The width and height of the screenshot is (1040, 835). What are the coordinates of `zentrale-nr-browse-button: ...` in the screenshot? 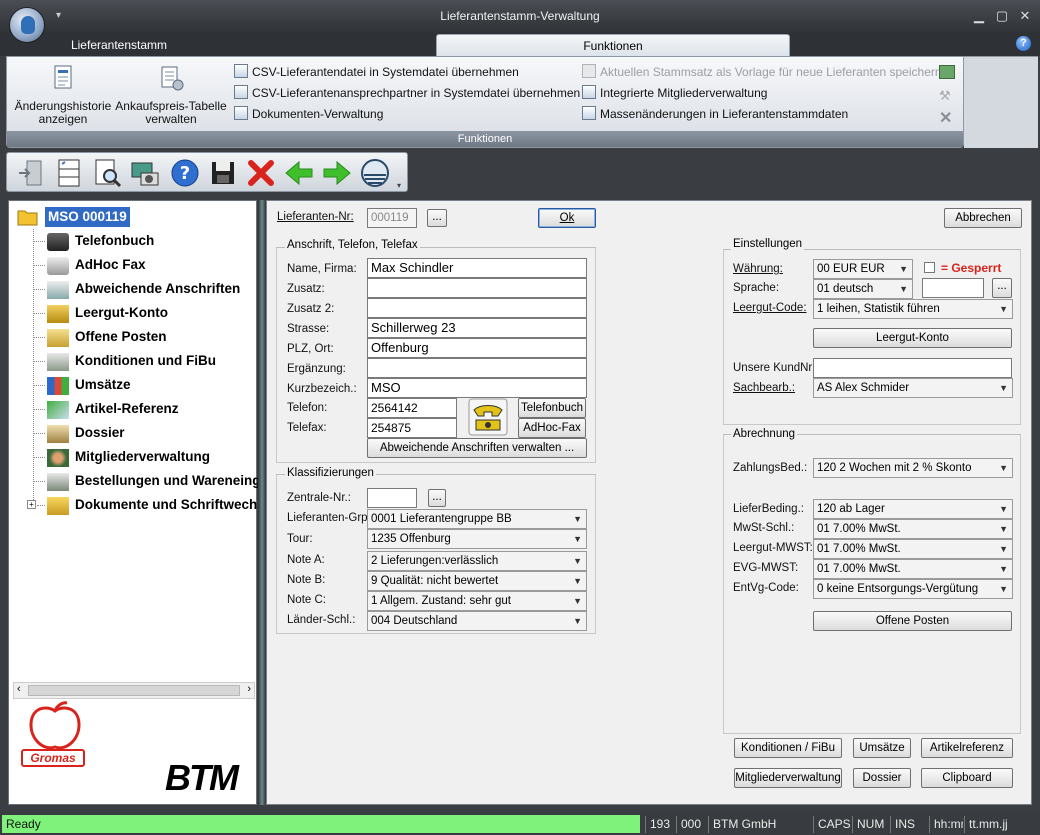 It's located at (437, 498).